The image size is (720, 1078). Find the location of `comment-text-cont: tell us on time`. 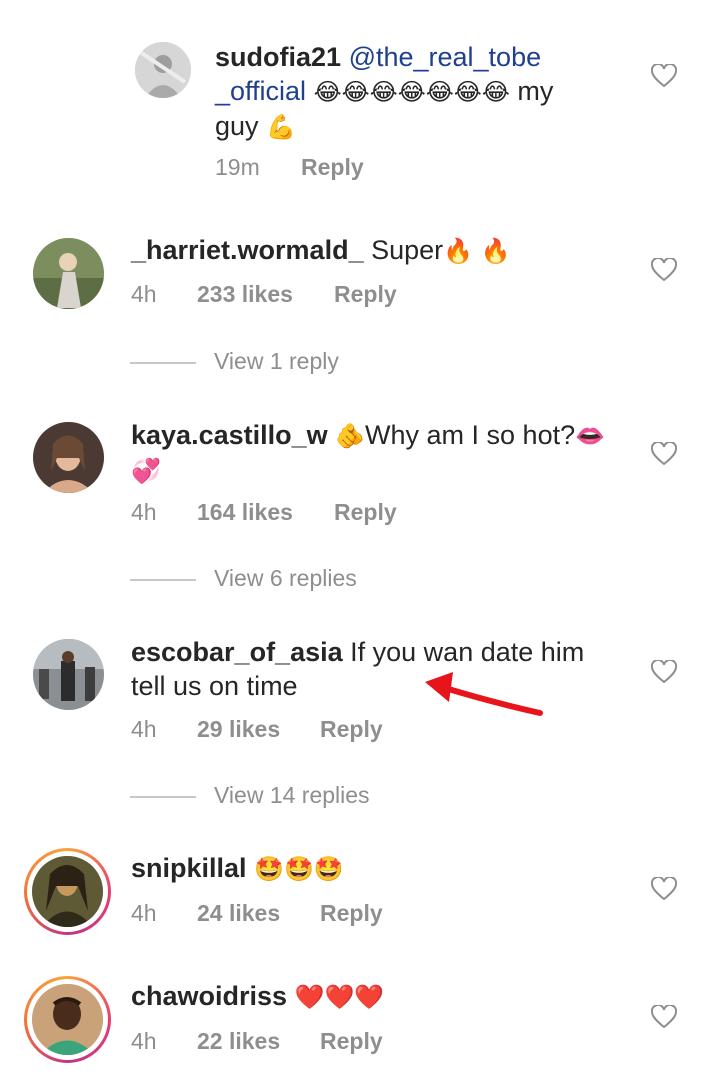

comment-text-cont: tell us on time is located at coordinates (214, 686).